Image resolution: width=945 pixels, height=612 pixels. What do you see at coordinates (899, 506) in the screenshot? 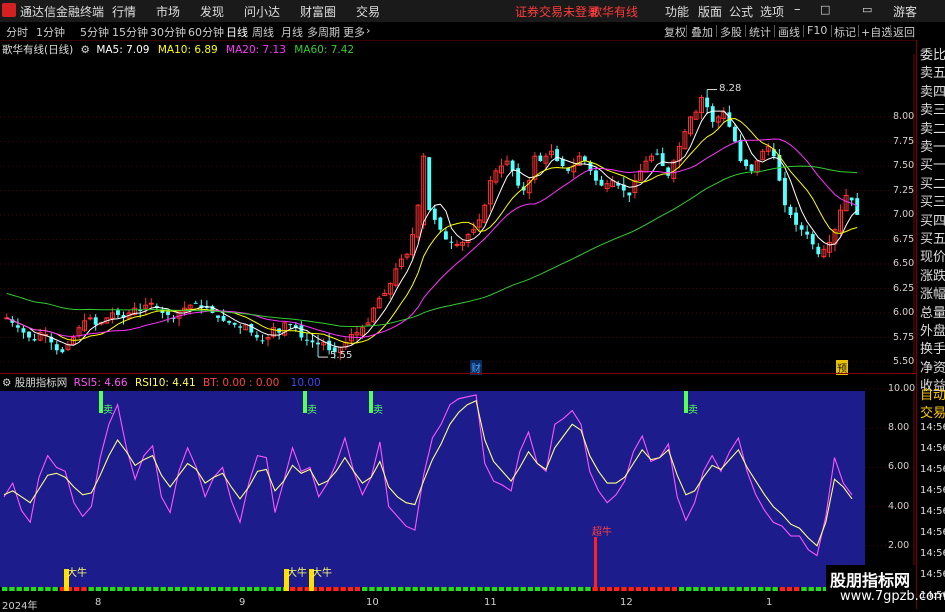
I see `indicator-tick-label: 4.00` at bounding box center [899, 506].